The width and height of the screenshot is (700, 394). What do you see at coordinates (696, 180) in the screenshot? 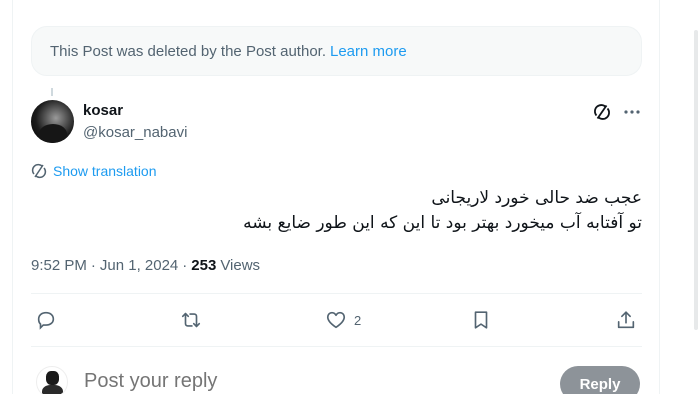
I see `scrollbar-thumb` at bounding box center [696, 180].